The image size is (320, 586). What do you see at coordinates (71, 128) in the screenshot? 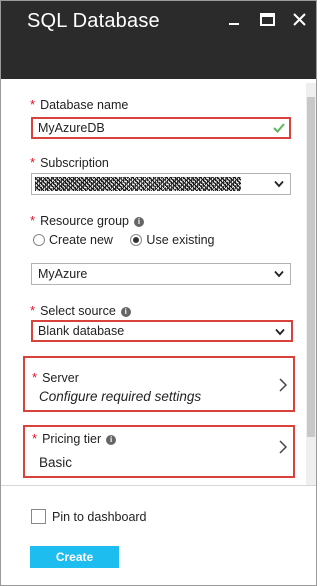
I see `database-name-value: MyAzureDB` at bounding box center [71, 128].